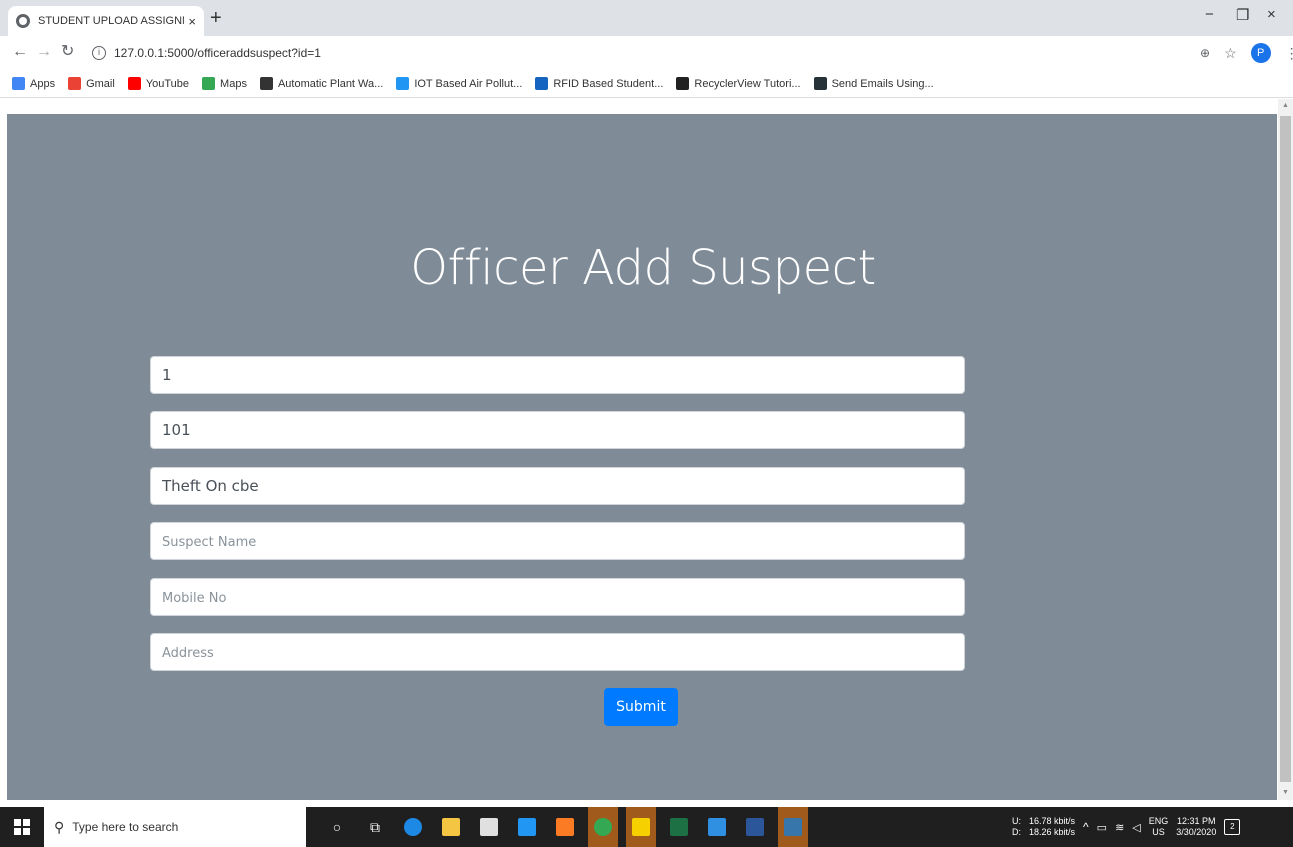 The width and height of the screenshot is (1293, 847). Describe the element at coordinates (643, 268) in the screenshot. I see `page-title: Officer Add Suspect` at that location.